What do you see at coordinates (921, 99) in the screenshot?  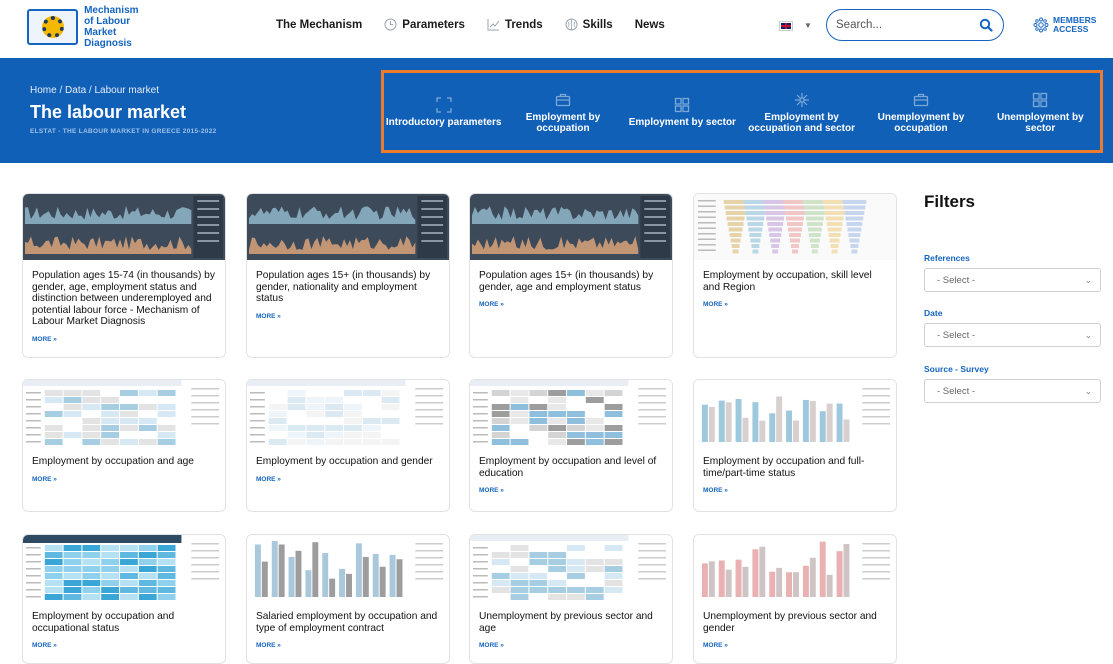 I see `briefcase-icon` at bounding box center [921, 99].